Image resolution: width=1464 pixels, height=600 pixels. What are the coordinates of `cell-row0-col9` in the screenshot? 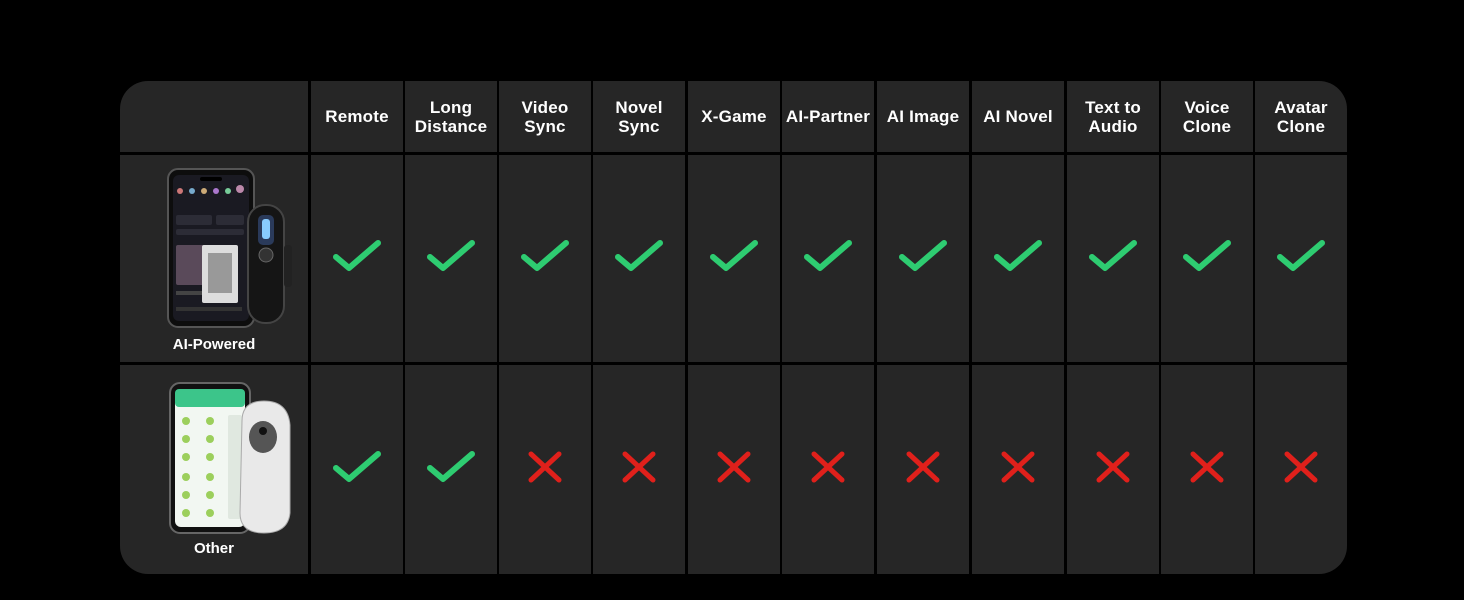 It's located at (1207, 258).